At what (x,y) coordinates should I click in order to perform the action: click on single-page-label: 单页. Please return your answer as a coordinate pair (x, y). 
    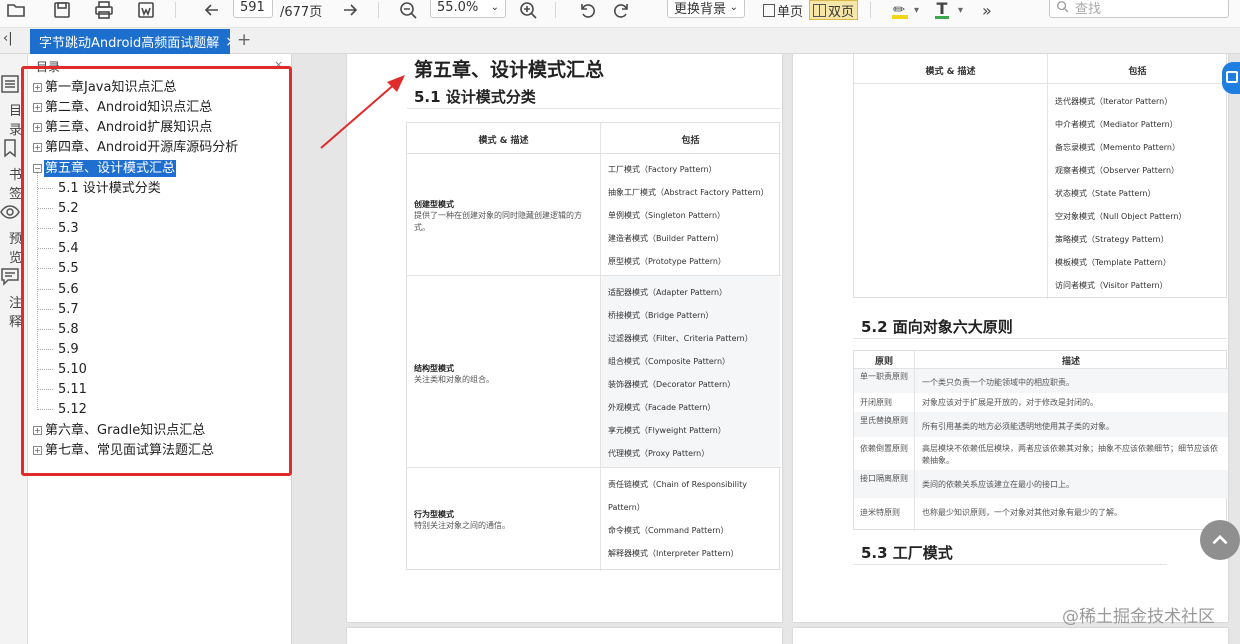
    Looking at the image, I should click on (790, 12).